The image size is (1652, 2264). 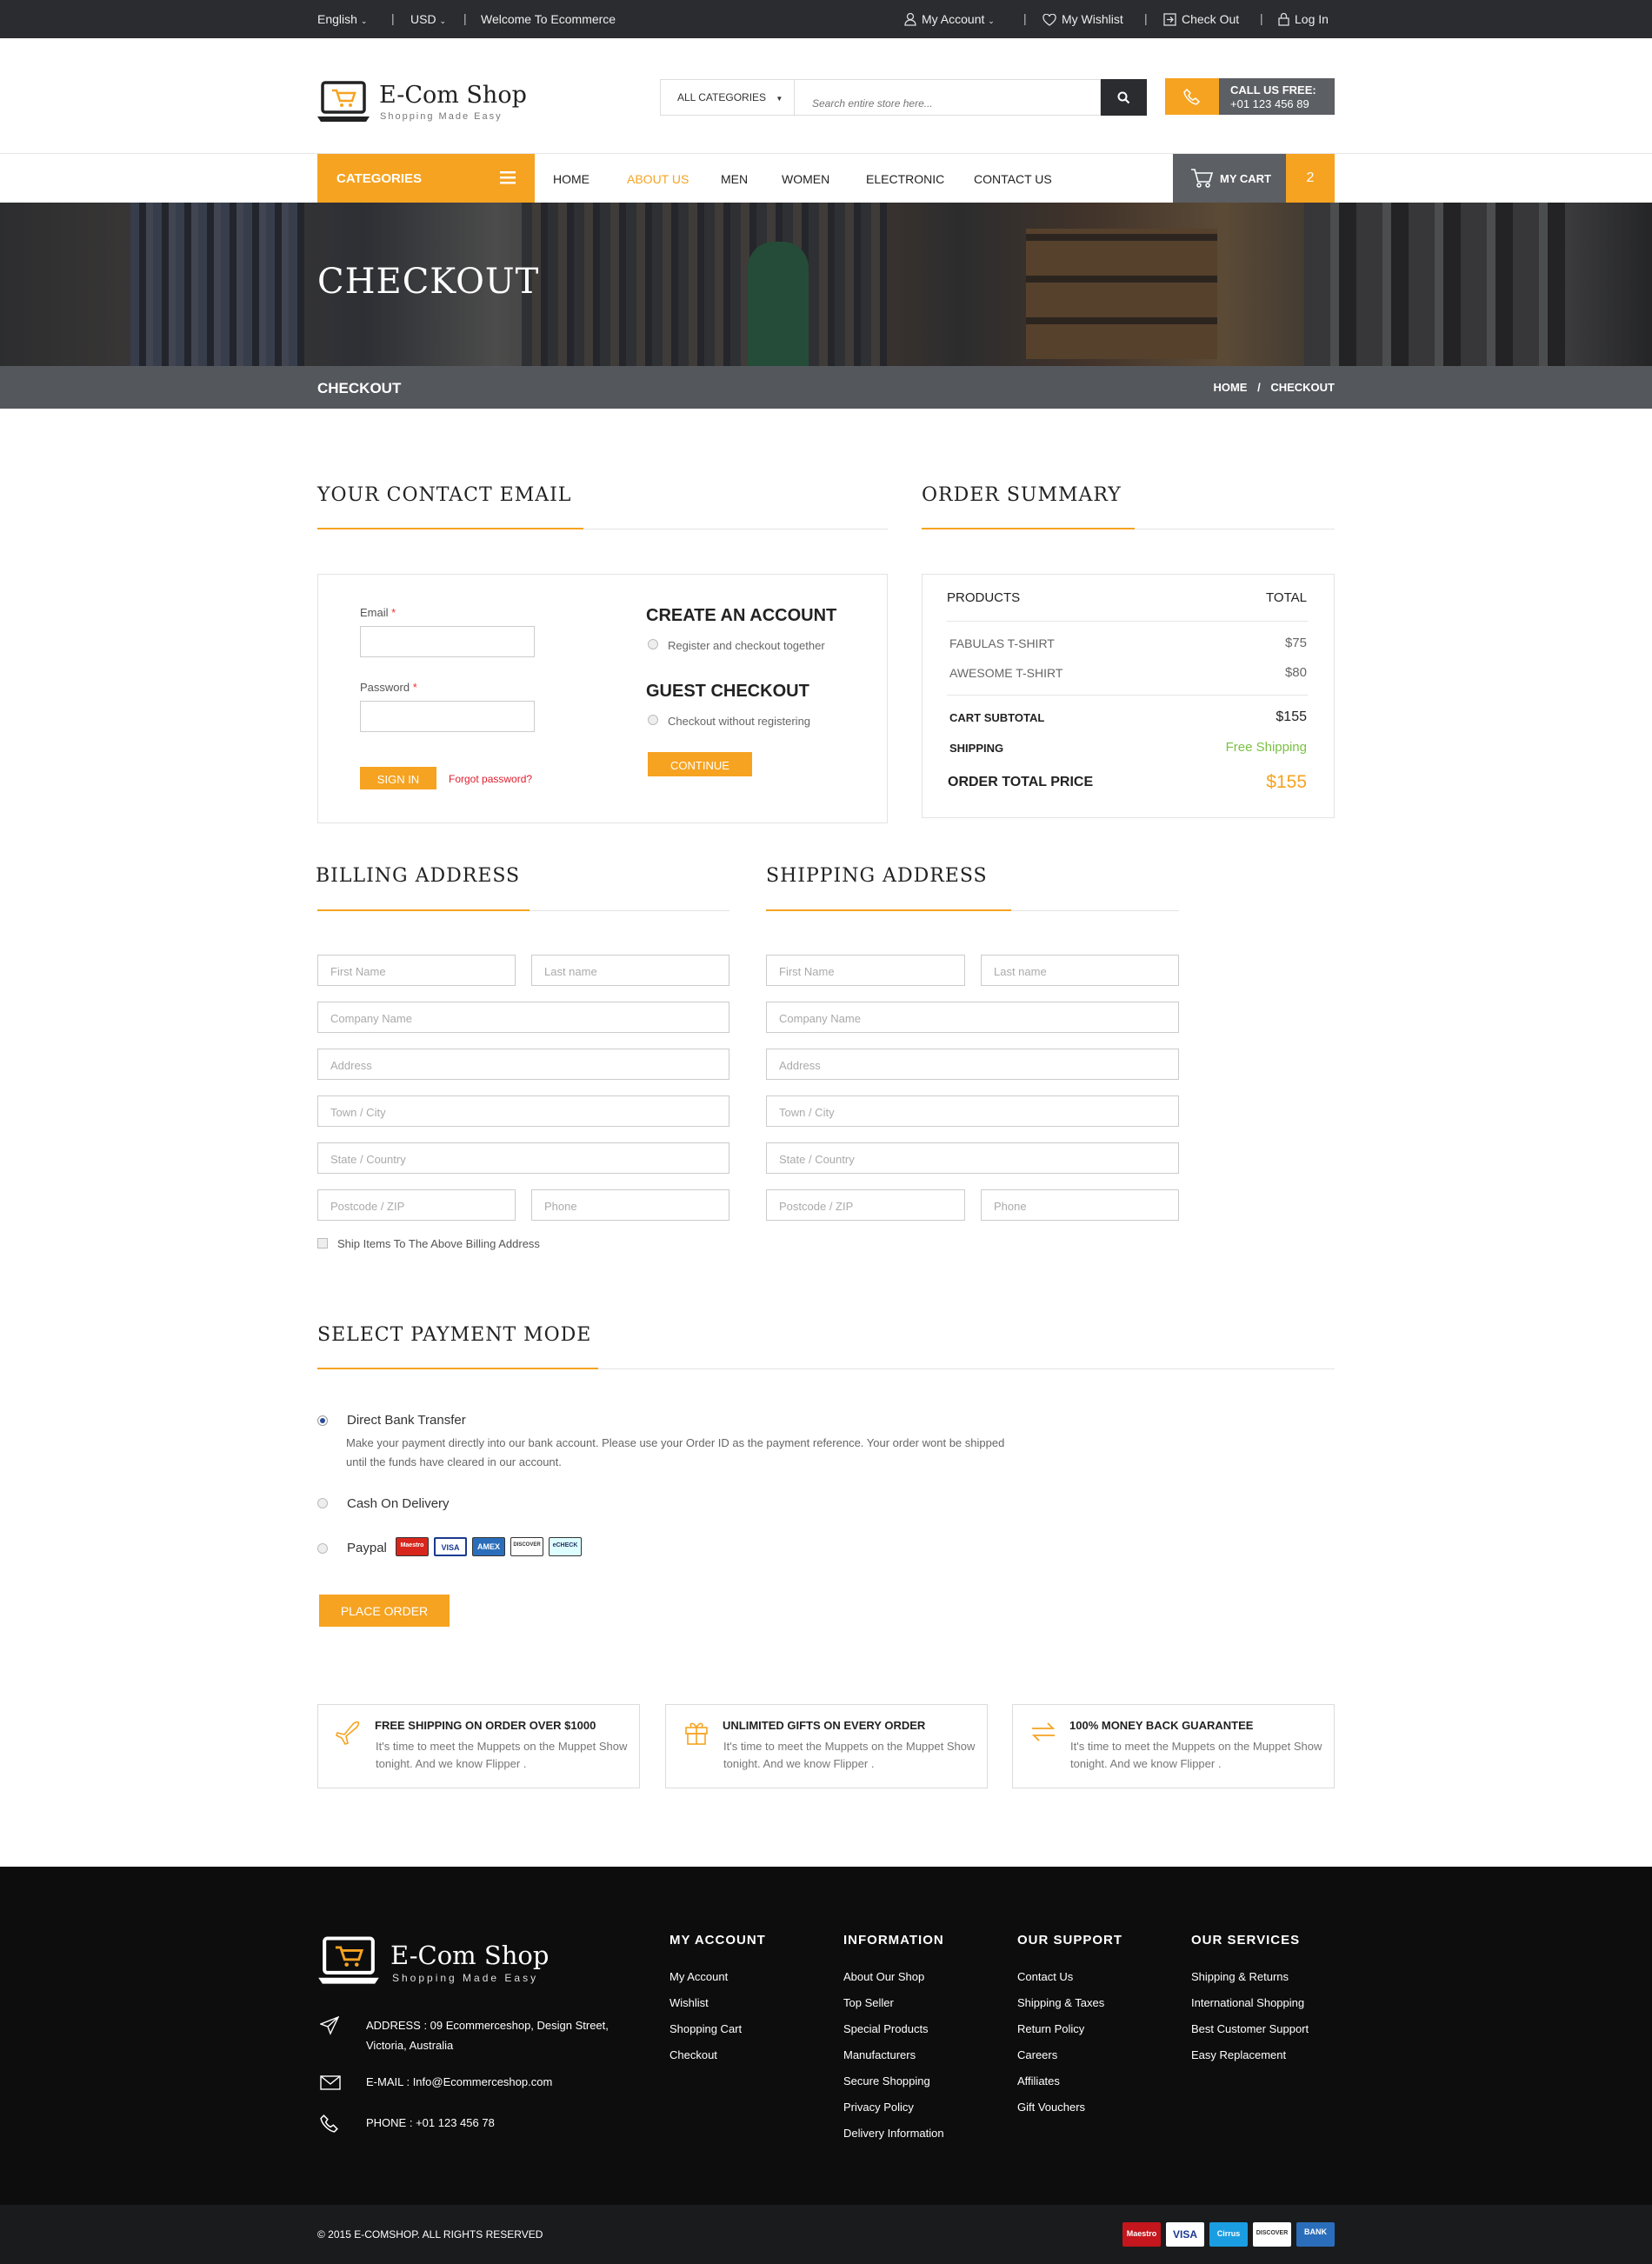 I want to click on contact-email-title: YOUR CONTACT EMAIL, so click(x=444, y=495).